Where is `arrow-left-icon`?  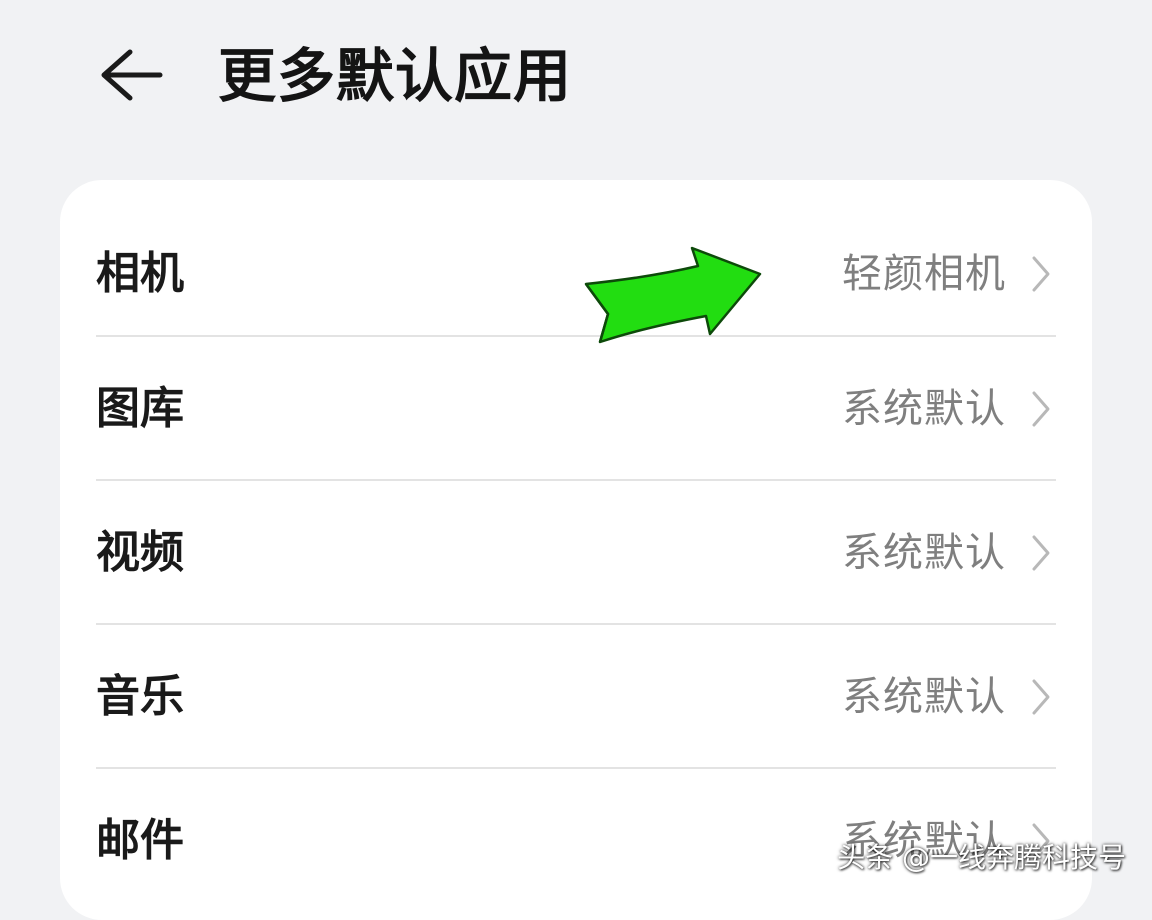
arrow-left-icon is located at coordinates (132, 75).